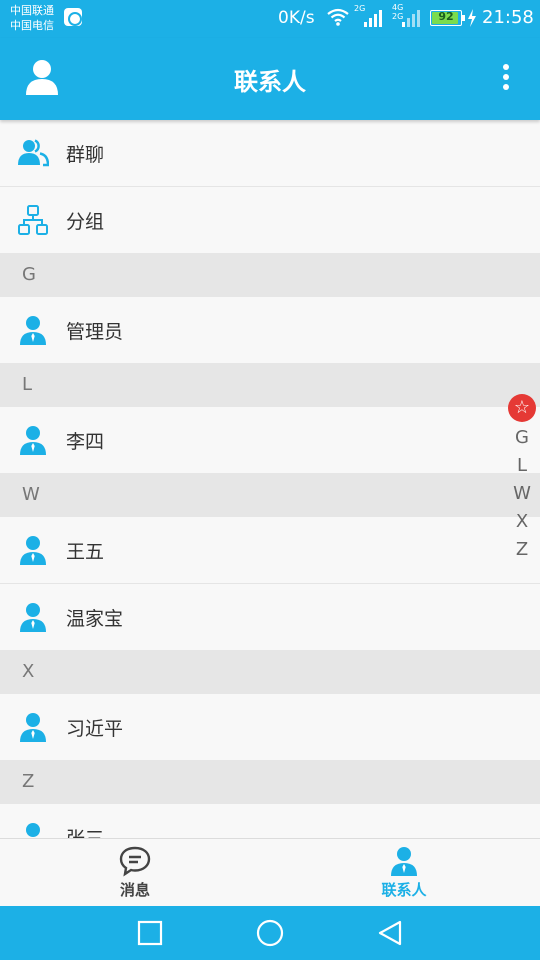  Describe the element at coordinates (85, 441) in the screenshot. I see `contact-name: 李四` at that location.